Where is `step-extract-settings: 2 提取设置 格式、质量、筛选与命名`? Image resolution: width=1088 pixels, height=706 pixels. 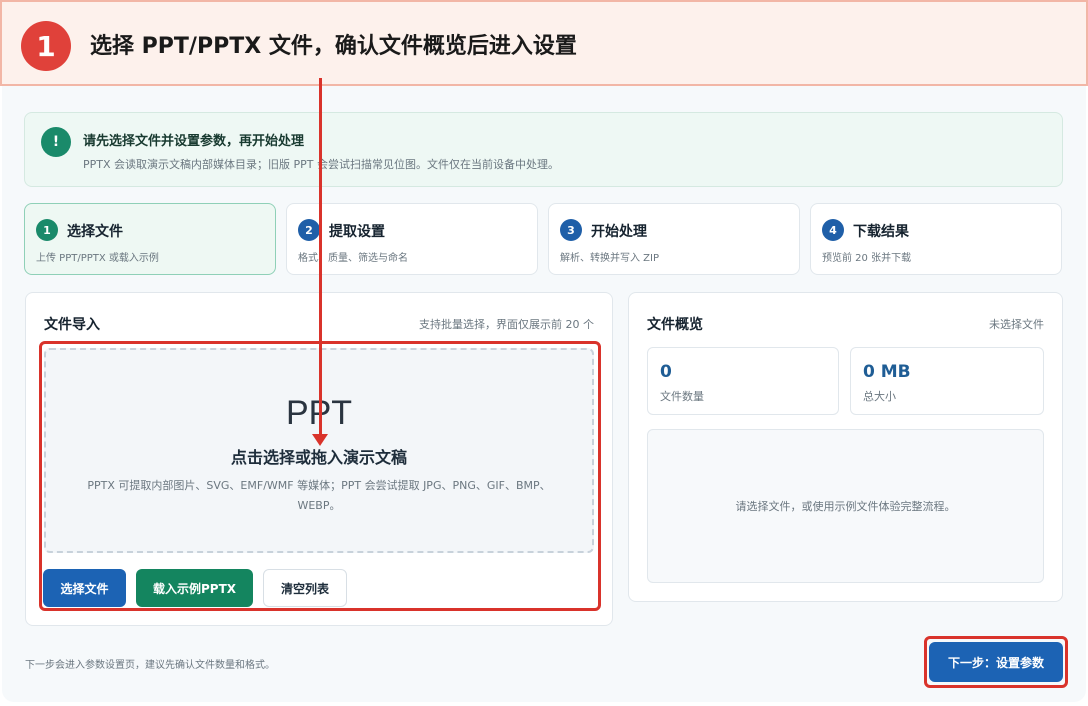
step-extract-settings: 2 提取设置 格式、质量、筛选与命名 is located at coordinates (412, 239).